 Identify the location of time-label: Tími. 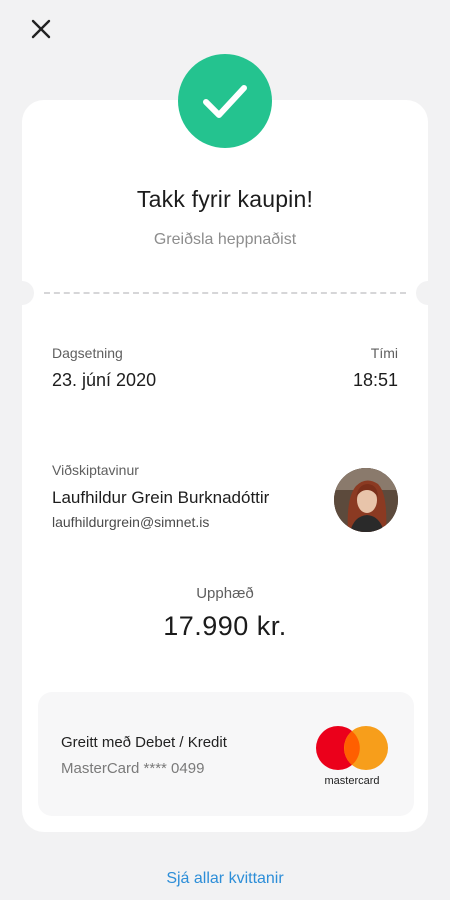
(384, 353).